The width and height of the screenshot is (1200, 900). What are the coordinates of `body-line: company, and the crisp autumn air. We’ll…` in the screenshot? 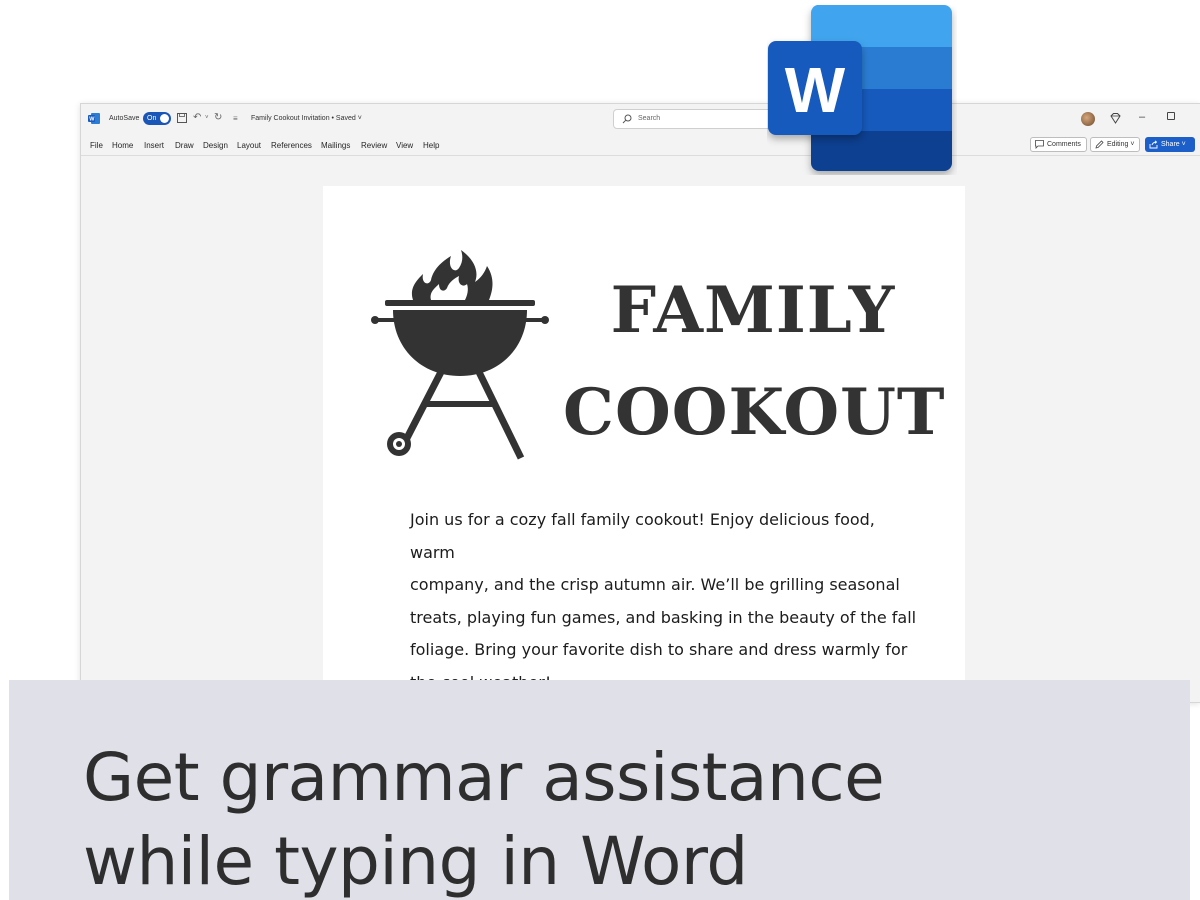 It's located at (655, 584).